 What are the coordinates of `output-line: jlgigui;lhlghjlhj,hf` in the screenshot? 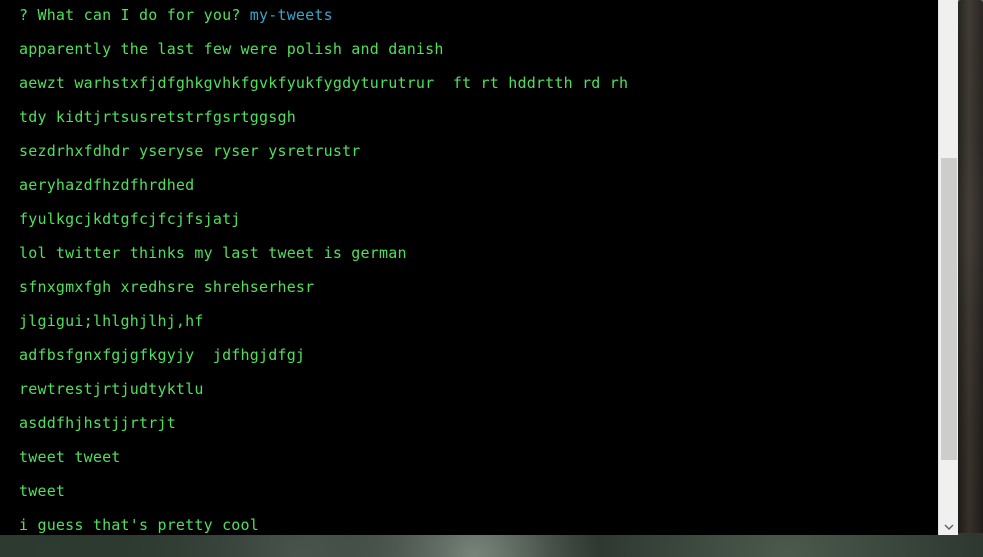 It's located at (111, 321).